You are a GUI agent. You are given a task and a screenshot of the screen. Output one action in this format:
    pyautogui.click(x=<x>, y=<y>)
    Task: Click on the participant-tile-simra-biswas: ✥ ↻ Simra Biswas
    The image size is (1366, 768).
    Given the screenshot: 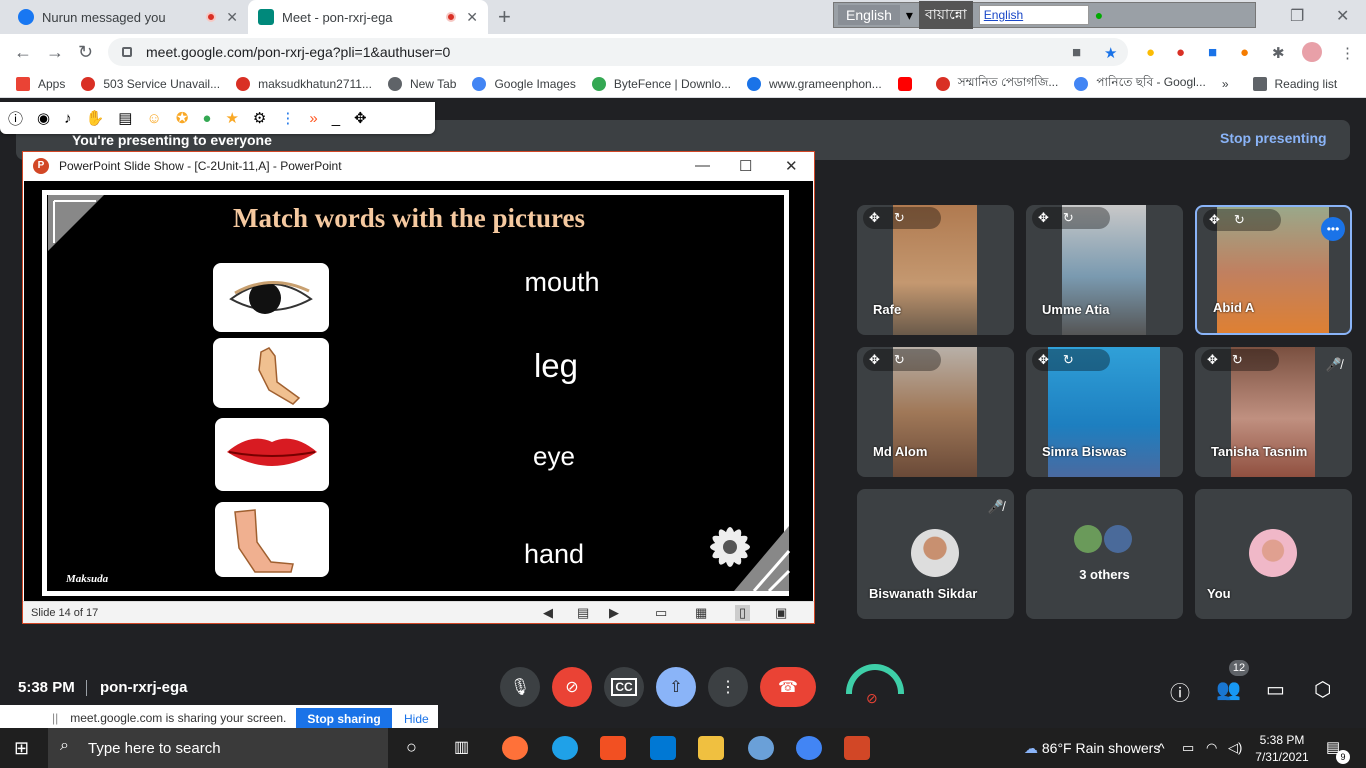 What is the action you would take?
    pyautogui.click(x=1104, y=412)
    